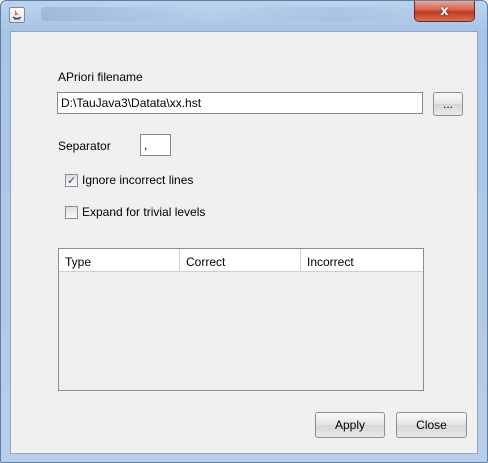 The width and height of the screenshot is (488, 463). I want to click on checkmark-icon: ✓, so click(72, 180).